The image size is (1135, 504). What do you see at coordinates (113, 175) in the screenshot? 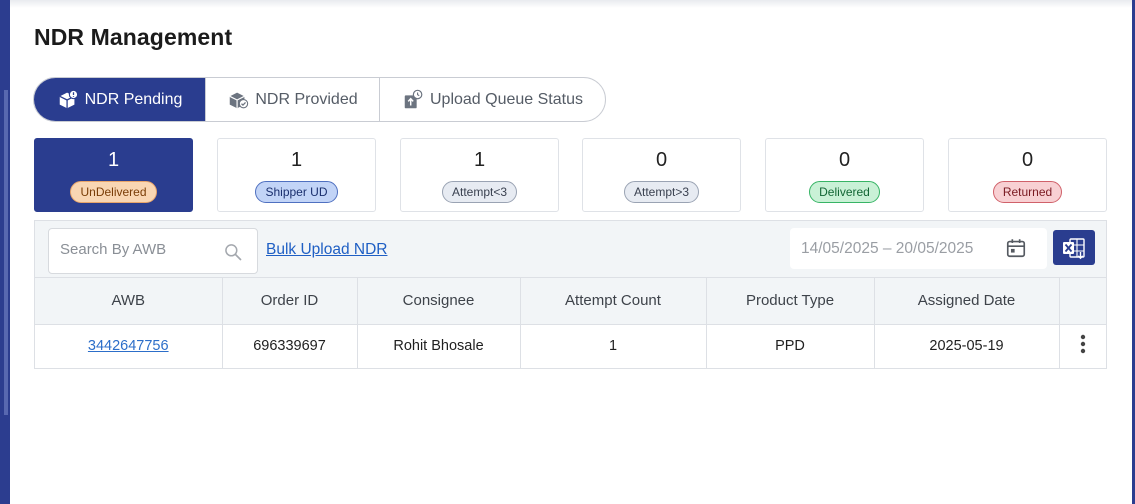
I see `status-card-undelivered: 1 UnDelivered` at bounding box center [113, 175].